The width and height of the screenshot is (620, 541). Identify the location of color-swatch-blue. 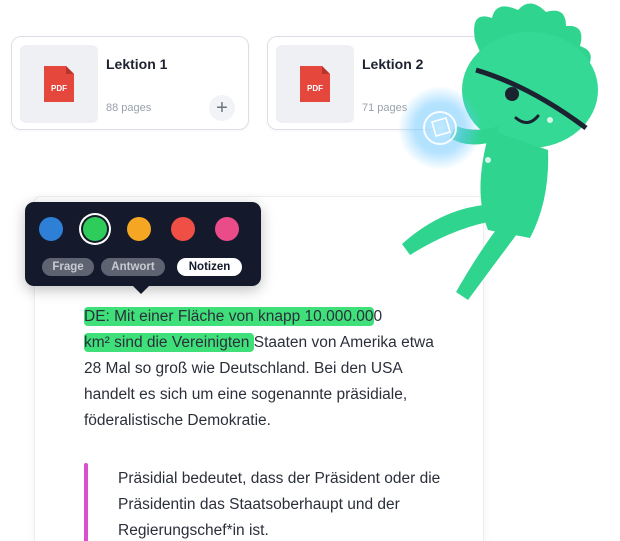
(51, 229).